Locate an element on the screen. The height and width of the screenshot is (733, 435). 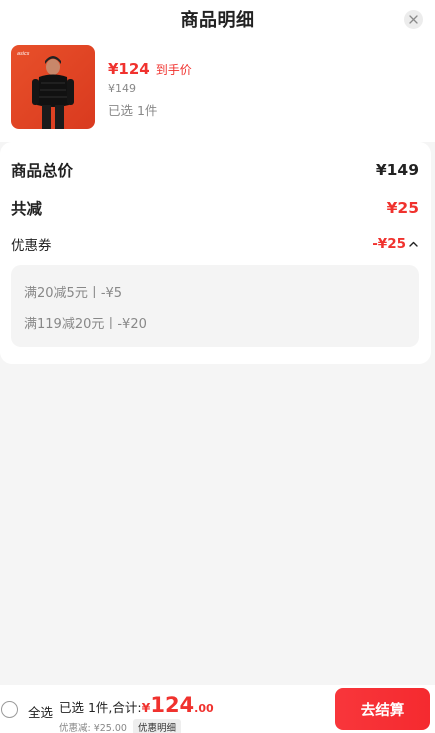
checkout-button: 去结算 is located at coordinates (382, 709).